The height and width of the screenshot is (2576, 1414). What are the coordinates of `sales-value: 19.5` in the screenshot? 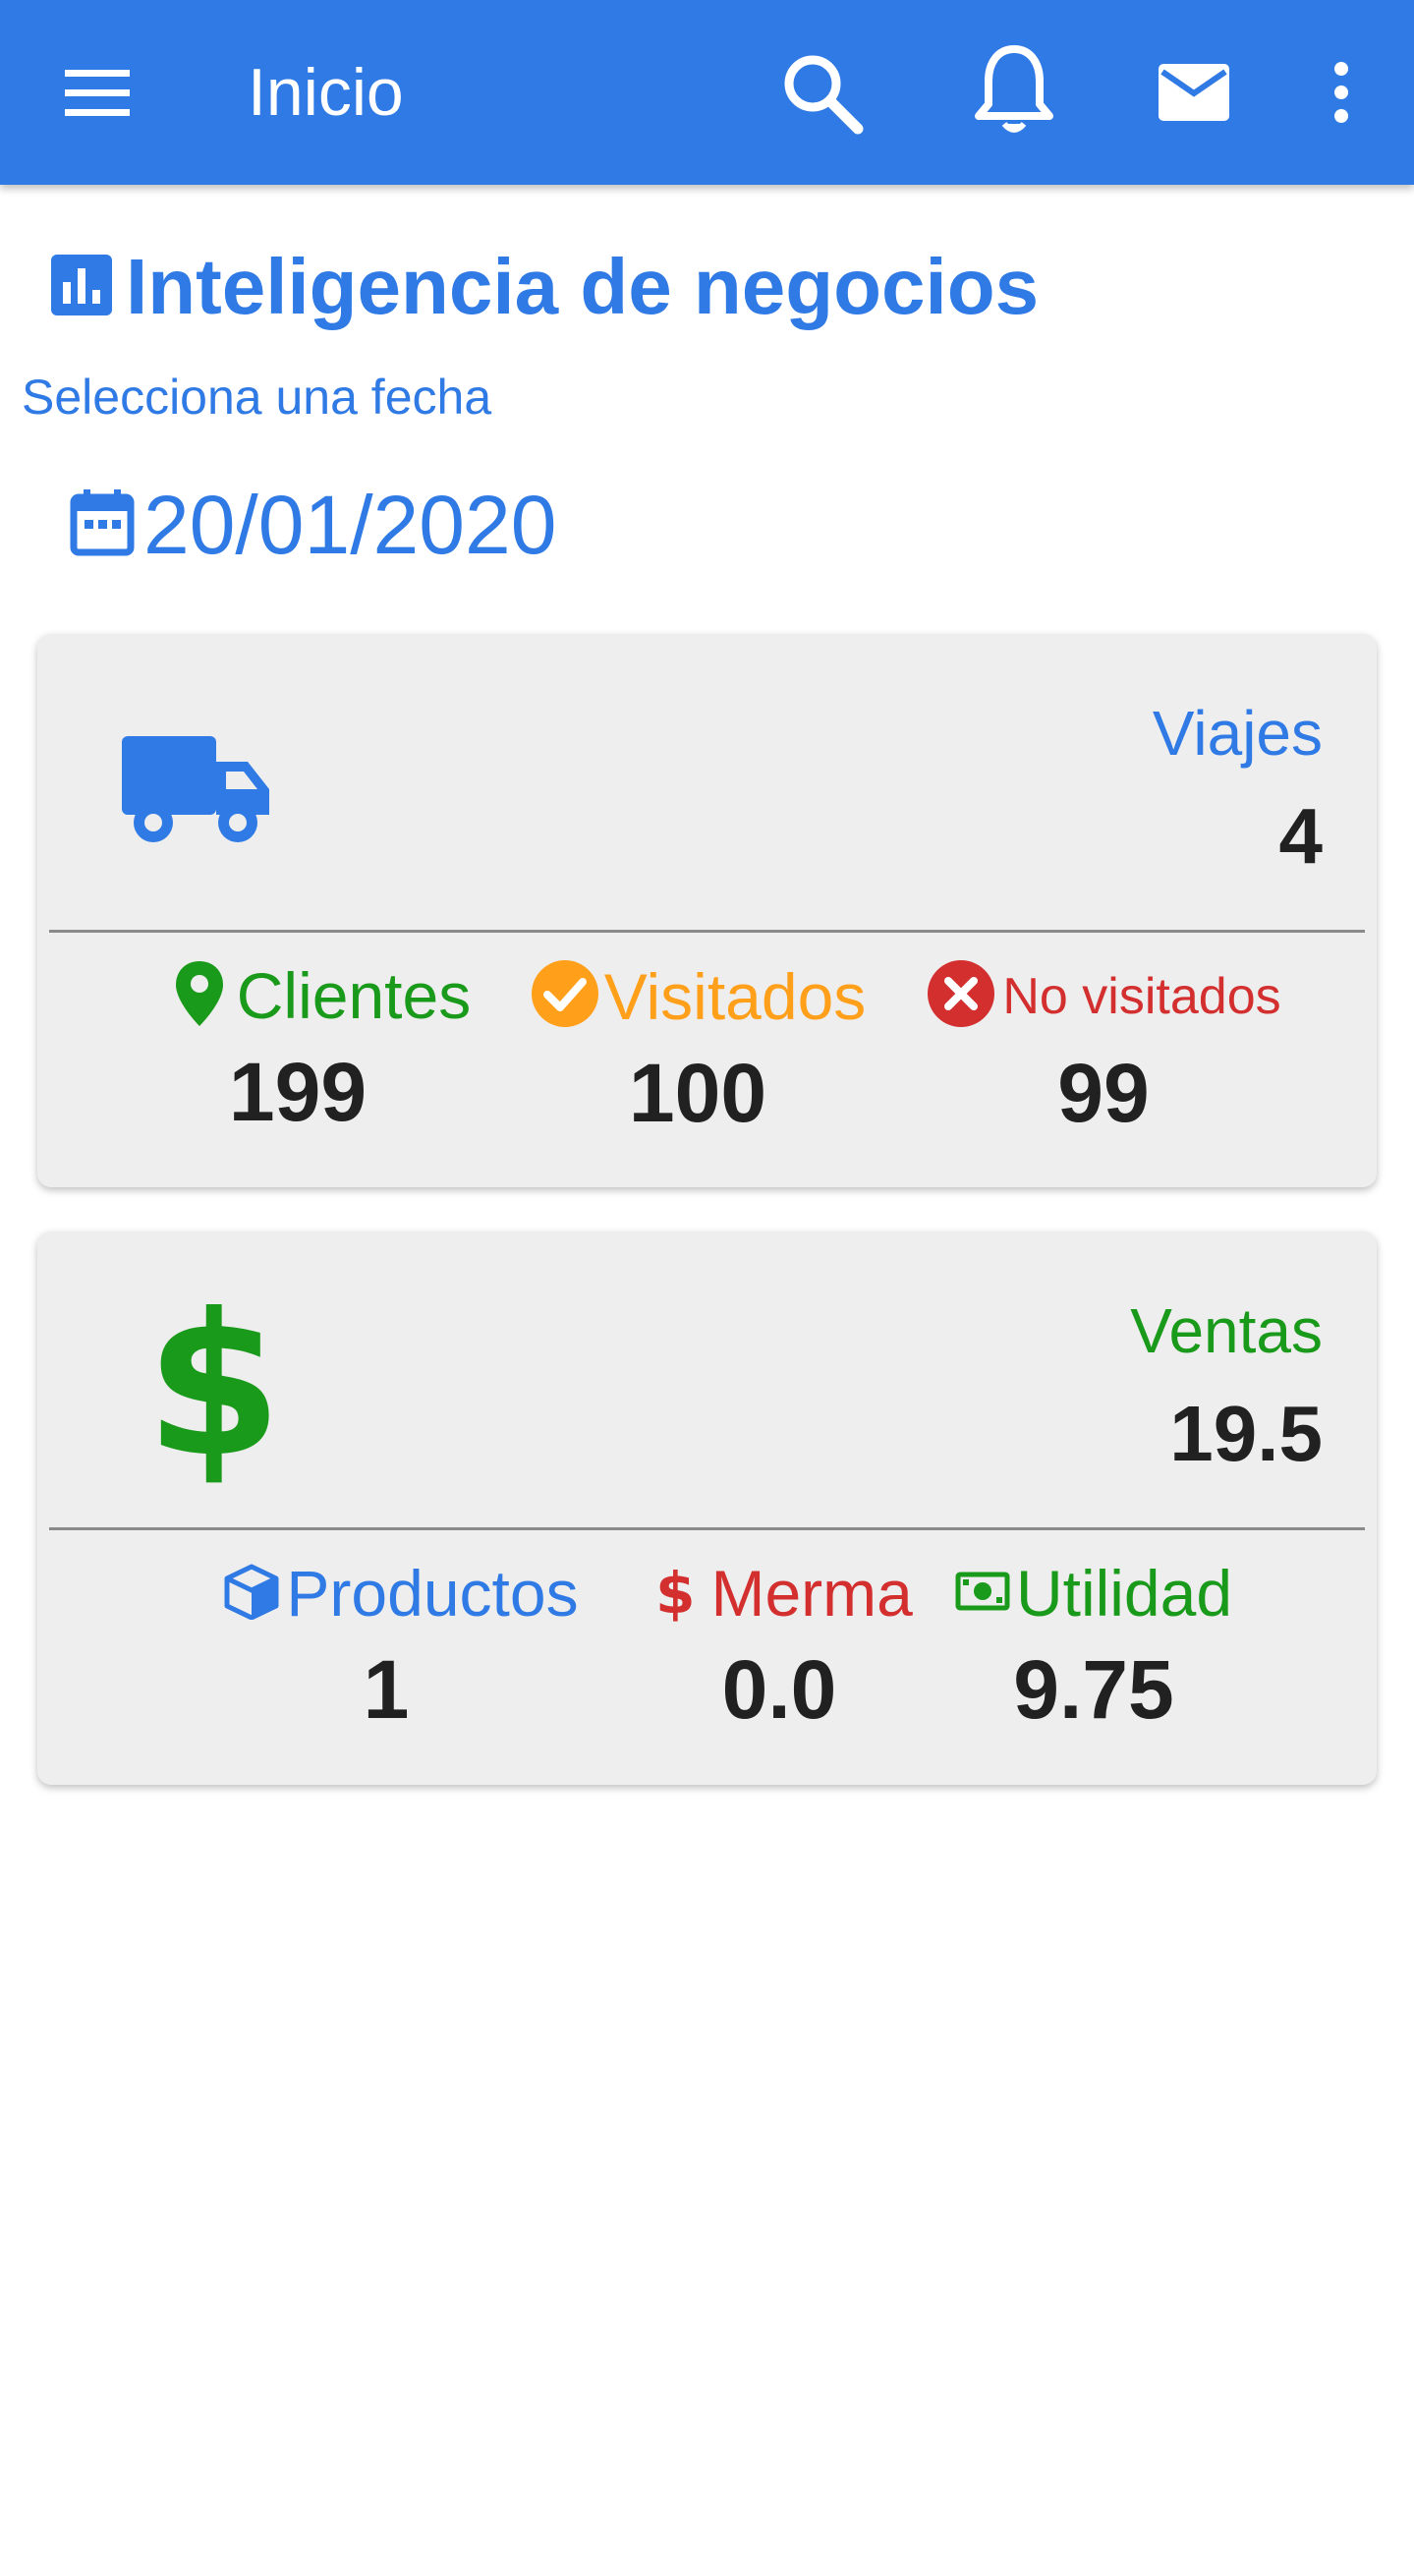 It's located at (1246, 1434).